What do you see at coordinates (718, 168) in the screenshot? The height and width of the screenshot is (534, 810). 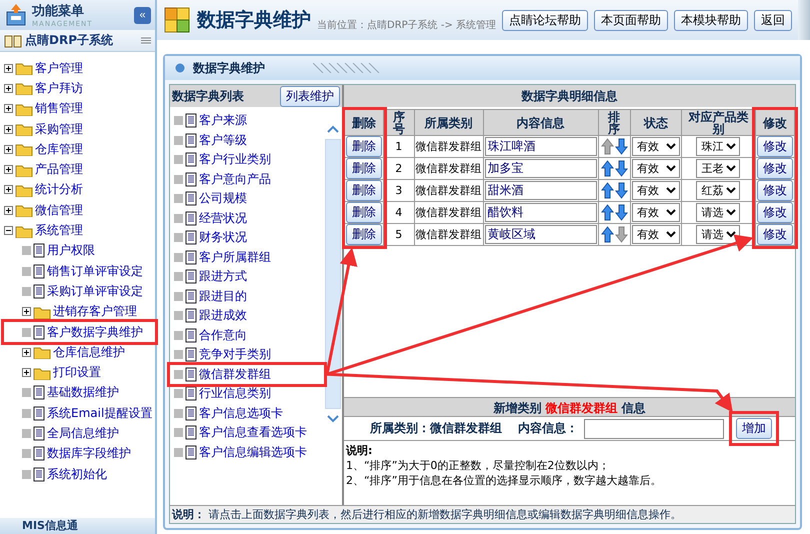 I see `product-category-dropdown: 王老` at bounding box center [718, 168].